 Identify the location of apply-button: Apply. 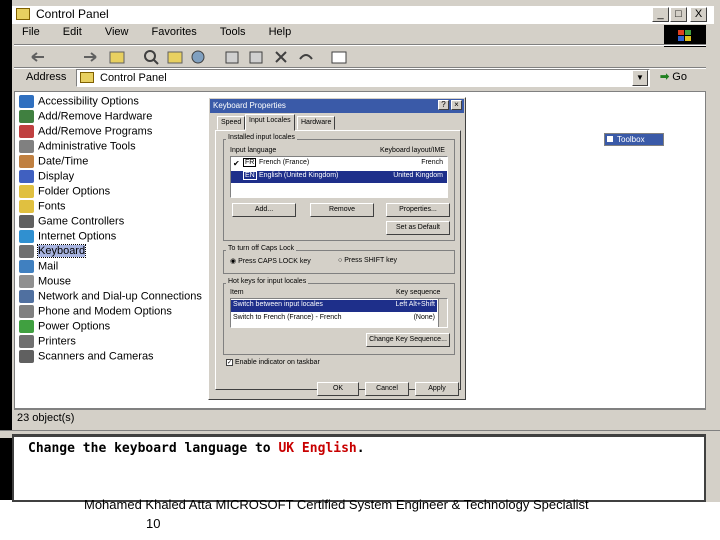
(437, 389).